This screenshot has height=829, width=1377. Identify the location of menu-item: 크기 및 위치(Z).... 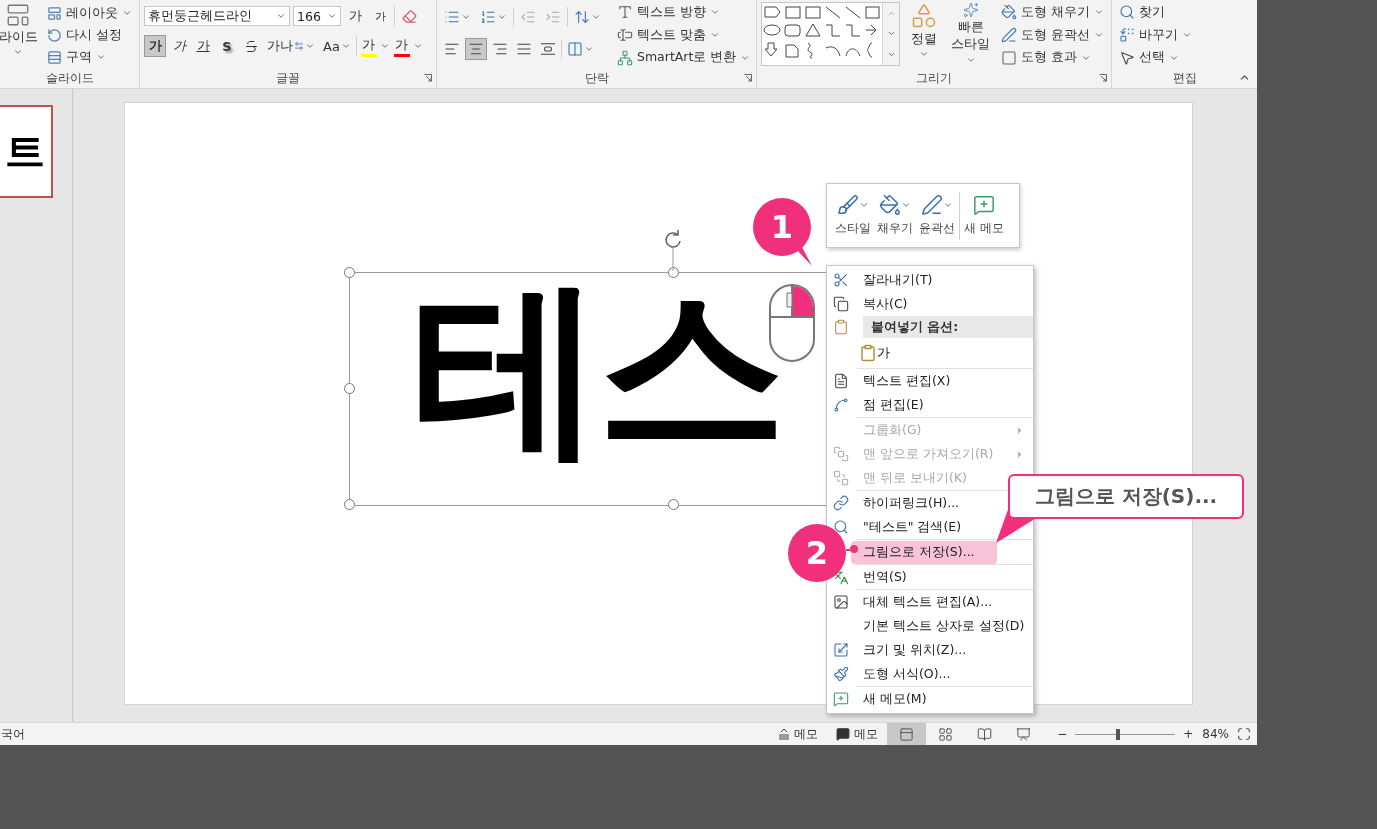
(915, 650).